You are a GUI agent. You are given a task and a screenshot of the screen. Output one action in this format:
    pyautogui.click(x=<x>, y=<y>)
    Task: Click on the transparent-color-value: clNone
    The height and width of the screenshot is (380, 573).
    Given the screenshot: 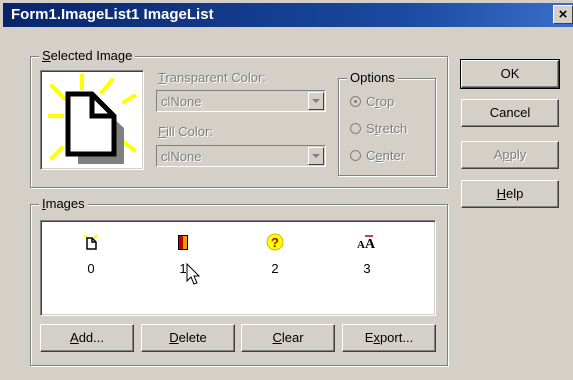 What is the action you would take?
    pyautogui.click(x=181, y=101)
    